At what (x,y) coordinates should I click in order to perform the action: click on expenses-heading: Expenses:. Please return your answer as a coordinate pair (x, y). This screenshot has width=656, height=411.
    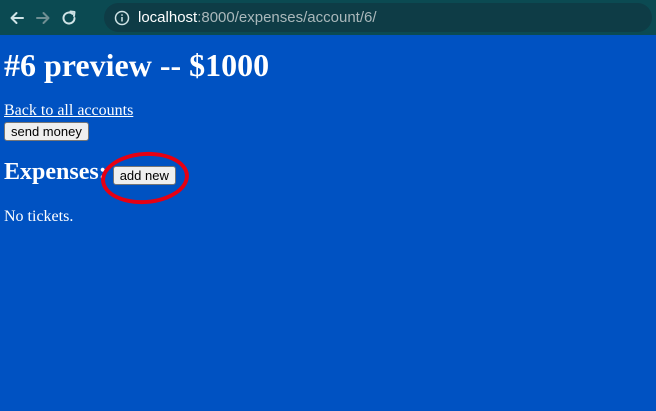
    Looking at the image, I should click on (55, 172).